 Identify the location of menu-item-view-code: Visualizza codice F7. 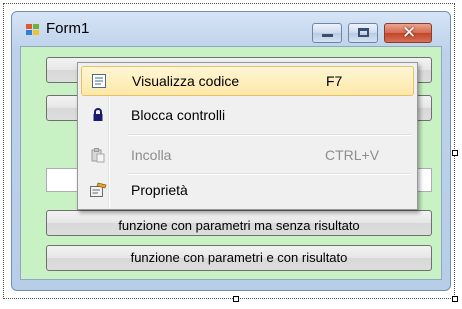
(247, 81).